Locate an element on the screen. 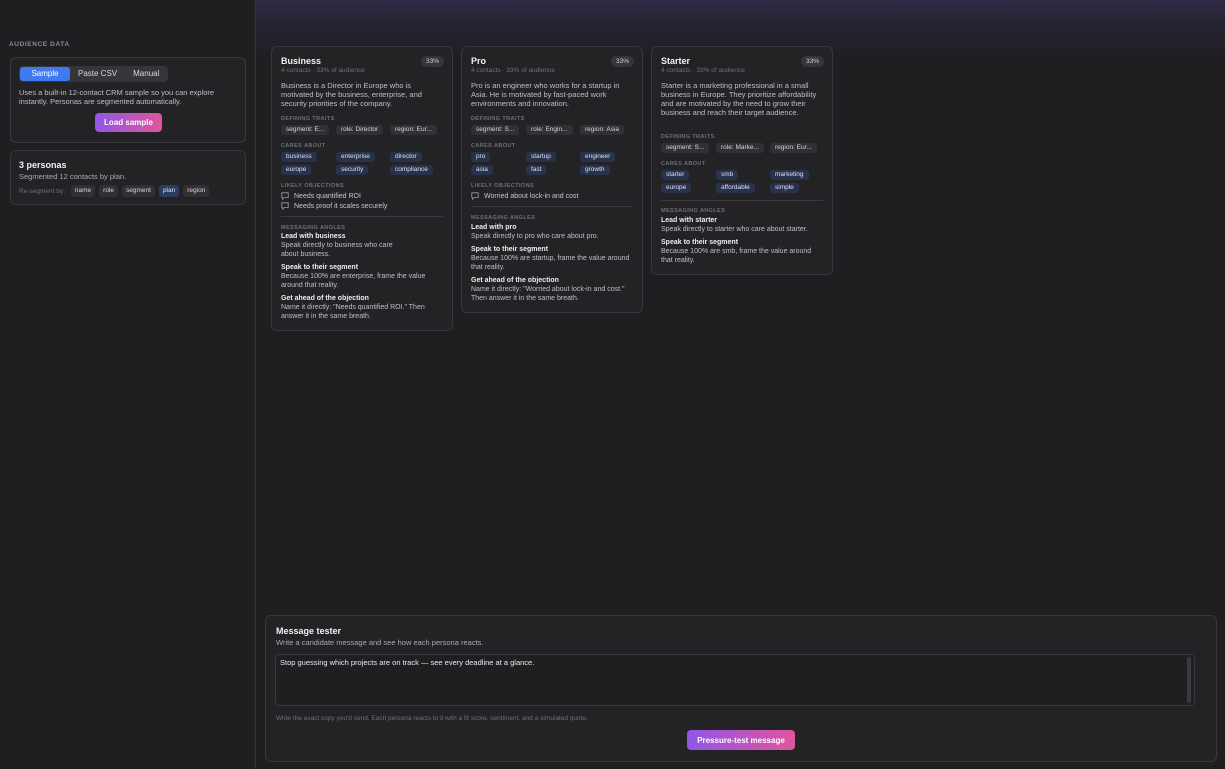 This screenshot has width=1225, height=769. personas-subtitle: Segmented 12 contacts by plan. is located at coordinates (73, 176).